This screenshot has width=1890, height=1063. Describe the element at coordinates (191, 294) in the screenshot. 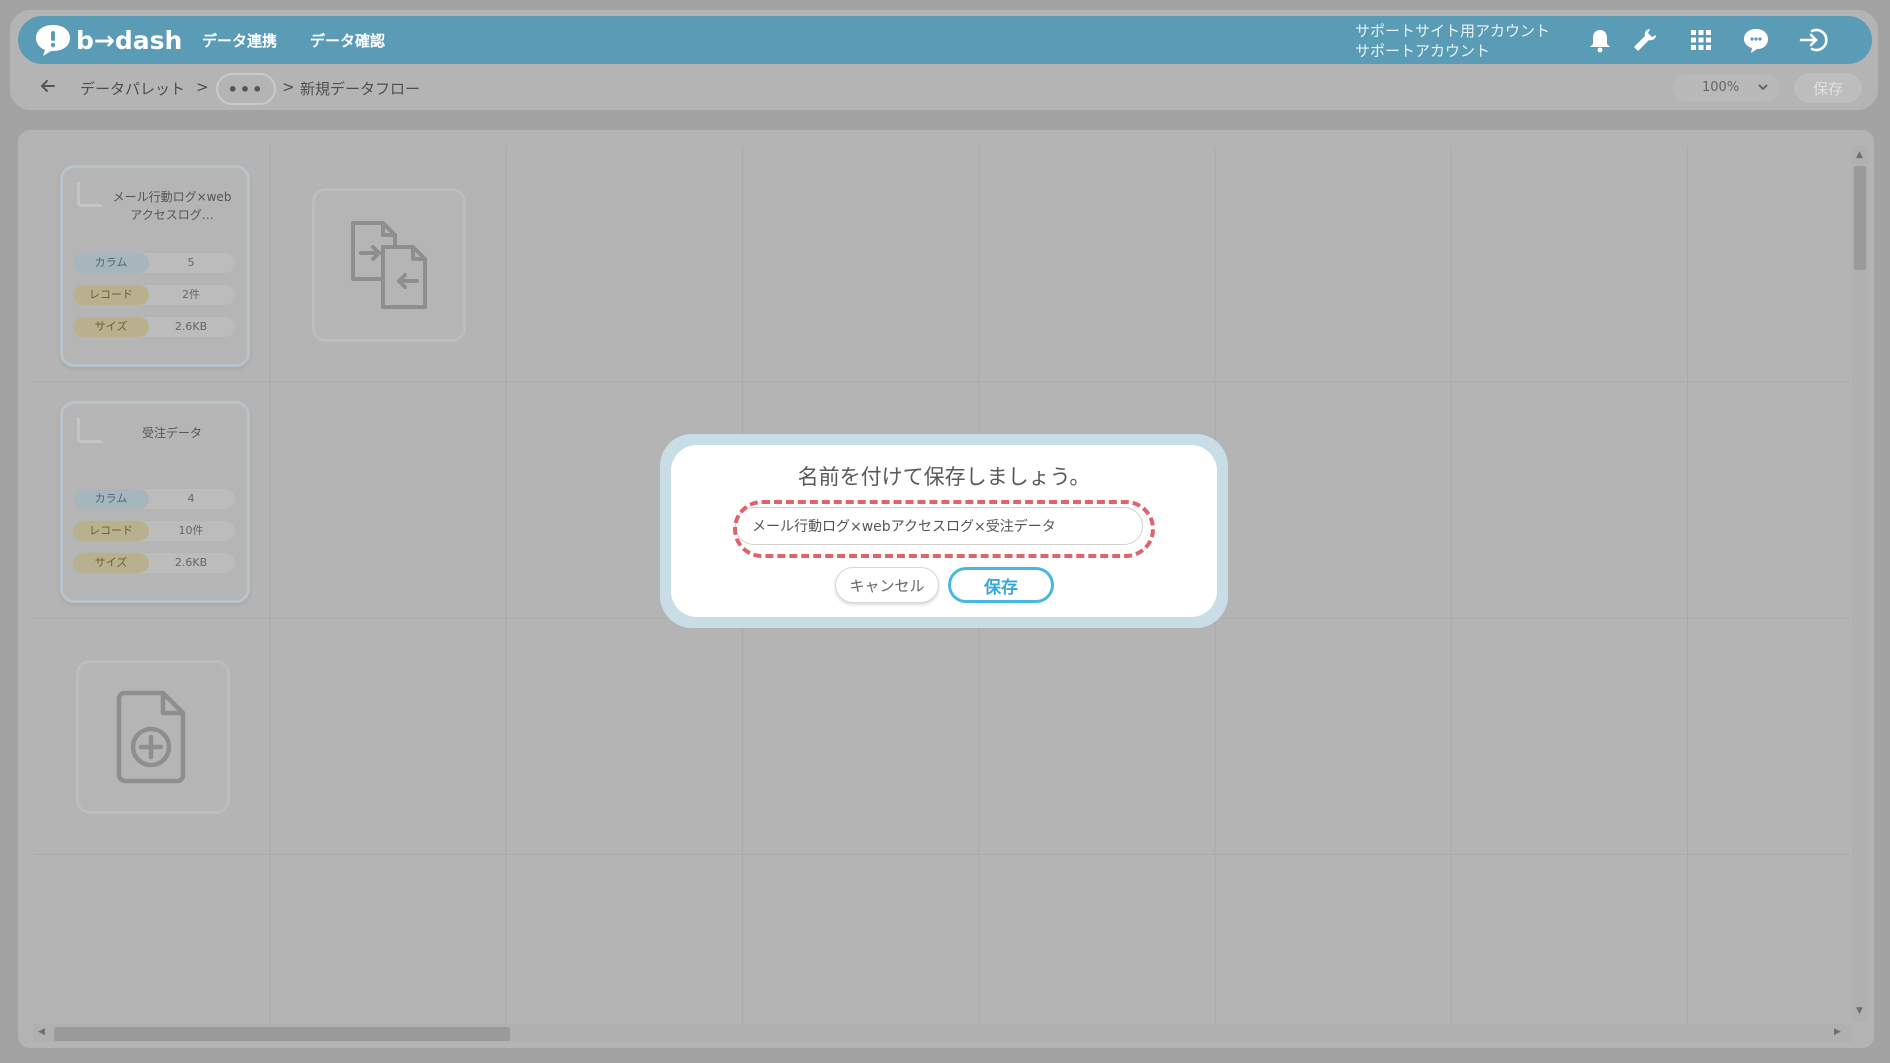

I see `stat-value: 2件` at that location.